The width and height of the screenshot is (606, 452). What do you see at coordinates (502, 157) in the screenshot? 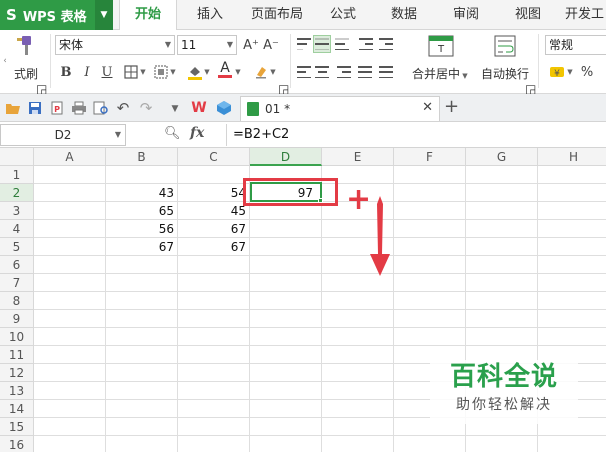
I see `column-header-g: G` at bounding box center [502, 157].